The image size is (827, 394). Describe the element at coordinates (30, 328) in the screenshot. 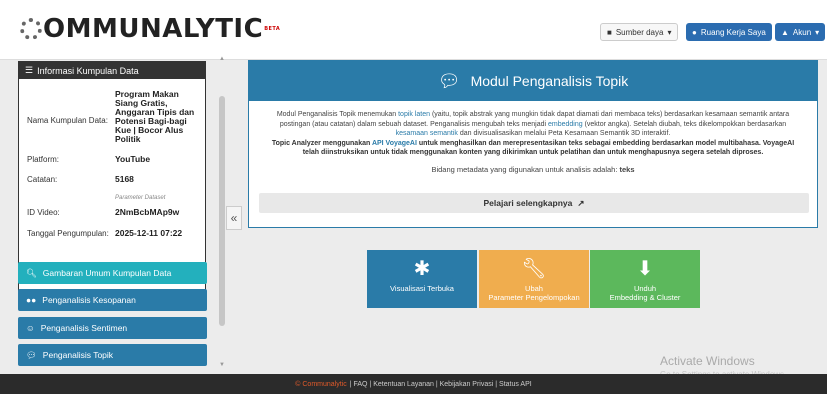

I see `smile-icon: ☺` at that location.